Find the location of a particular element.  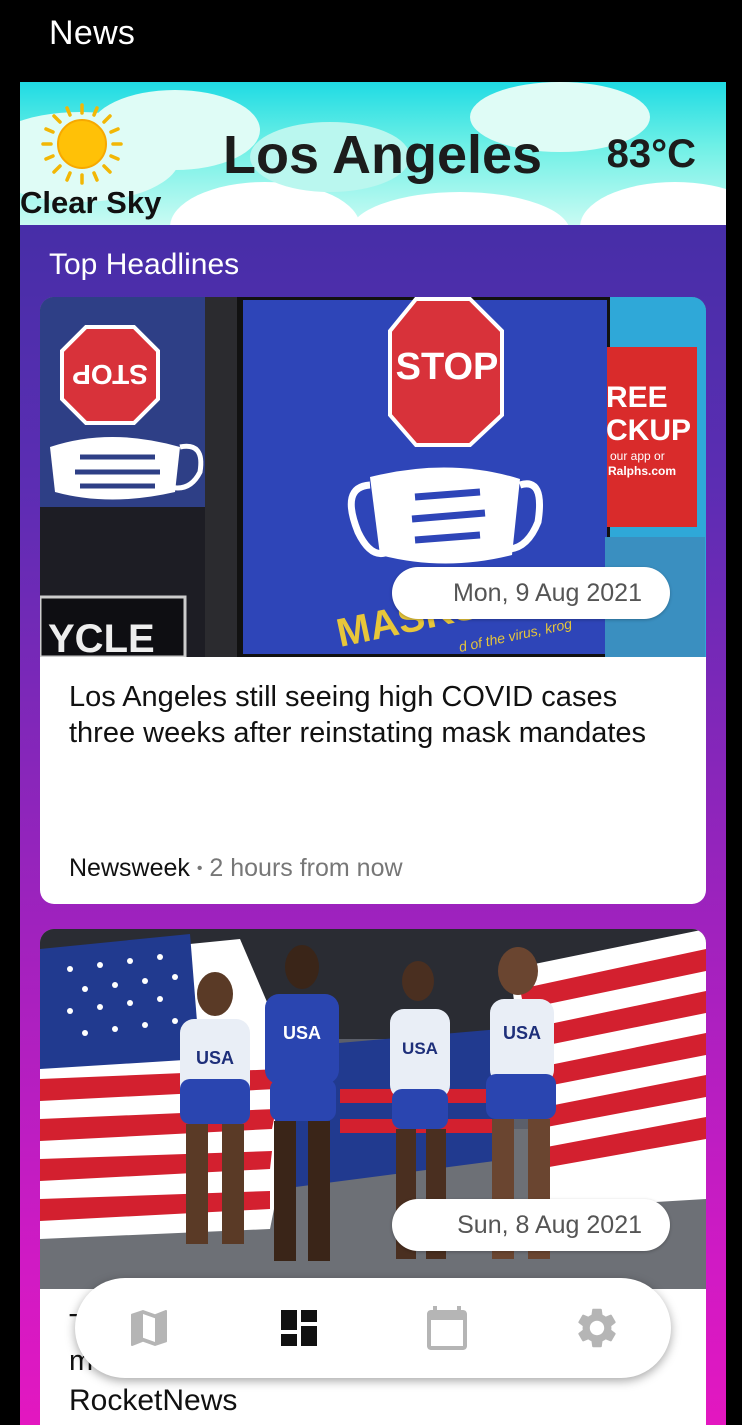

article-meta: Newsweek • 2 hours from now is located at coordinates (236, 868).